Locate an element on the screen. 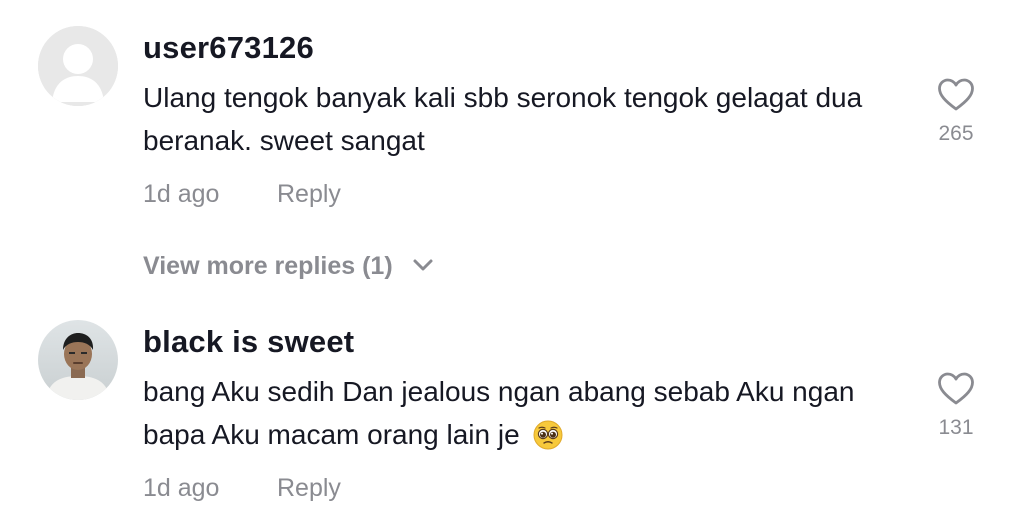 The width and height of the screenshot is (1014, 518). like-count: 131 is located at coordinates (956, 427).